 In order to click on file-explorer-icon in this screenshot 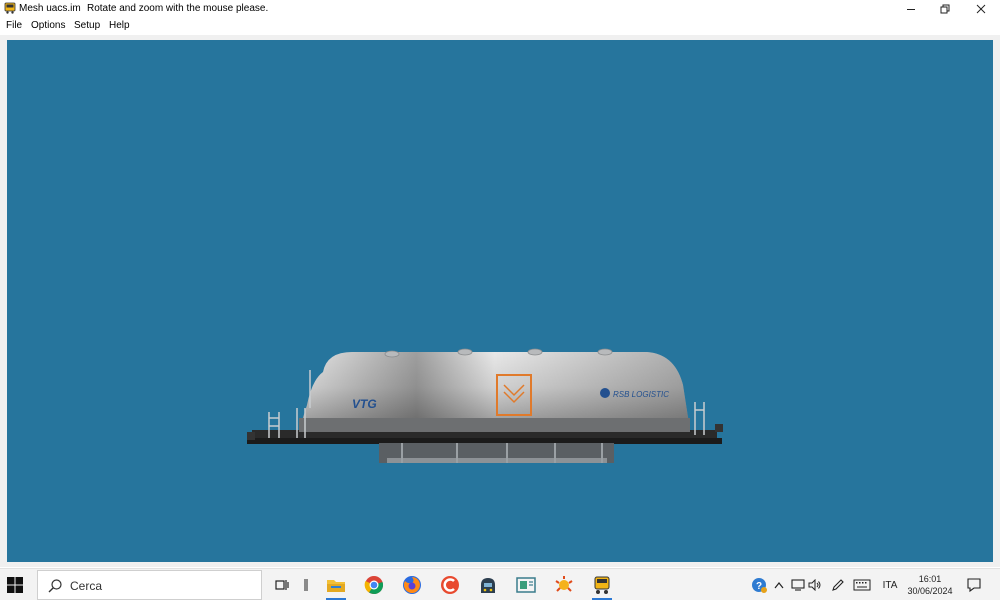, I will do `click(336, 586)`.